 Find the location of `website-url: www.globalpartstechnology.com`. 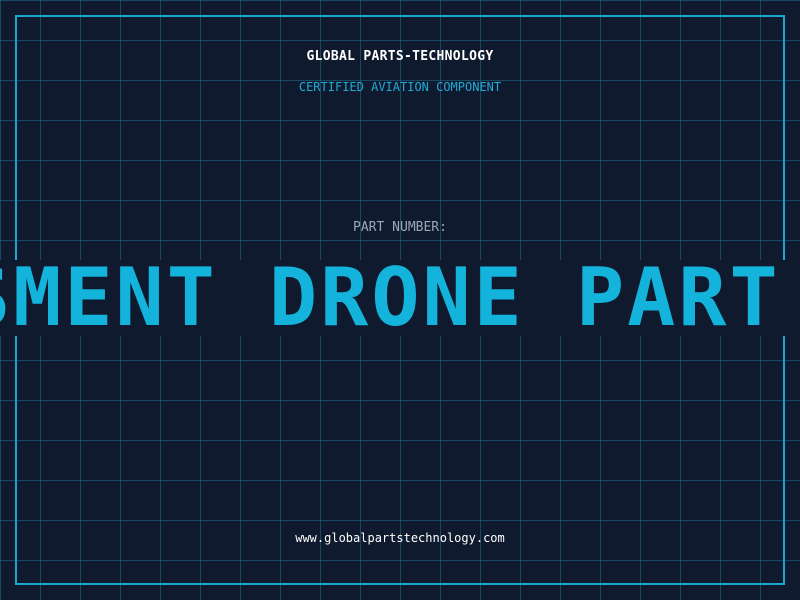

website-url: www.globalpartstechnology.com is located at coordinates (400, 538).